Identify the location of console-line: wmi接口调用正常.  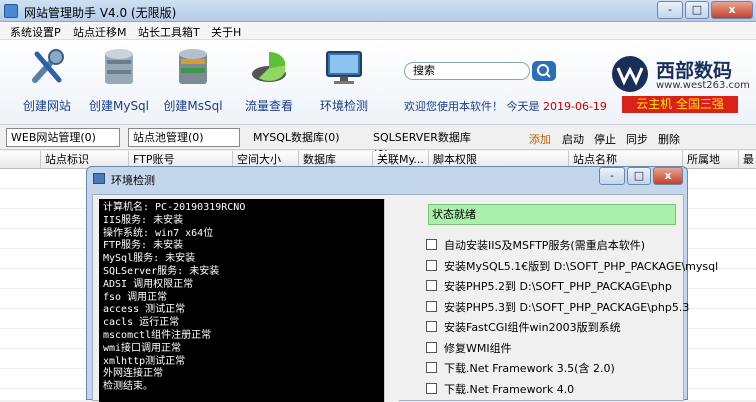
(142, 348).